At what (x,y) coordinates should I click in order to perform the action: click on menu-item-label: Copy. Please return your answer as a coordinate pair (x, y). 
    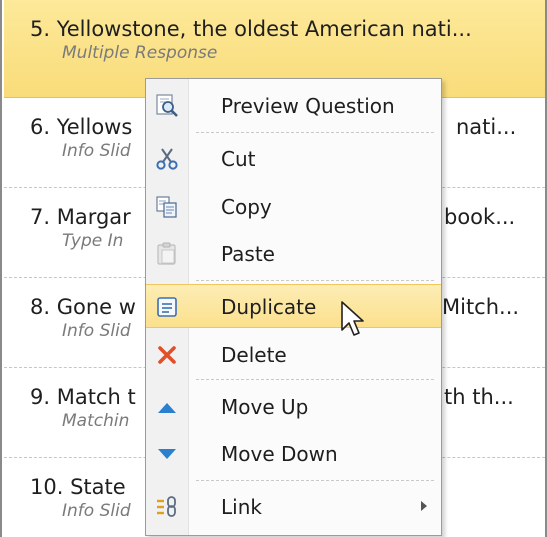
    Looking at the image, I should click on (246, 207).